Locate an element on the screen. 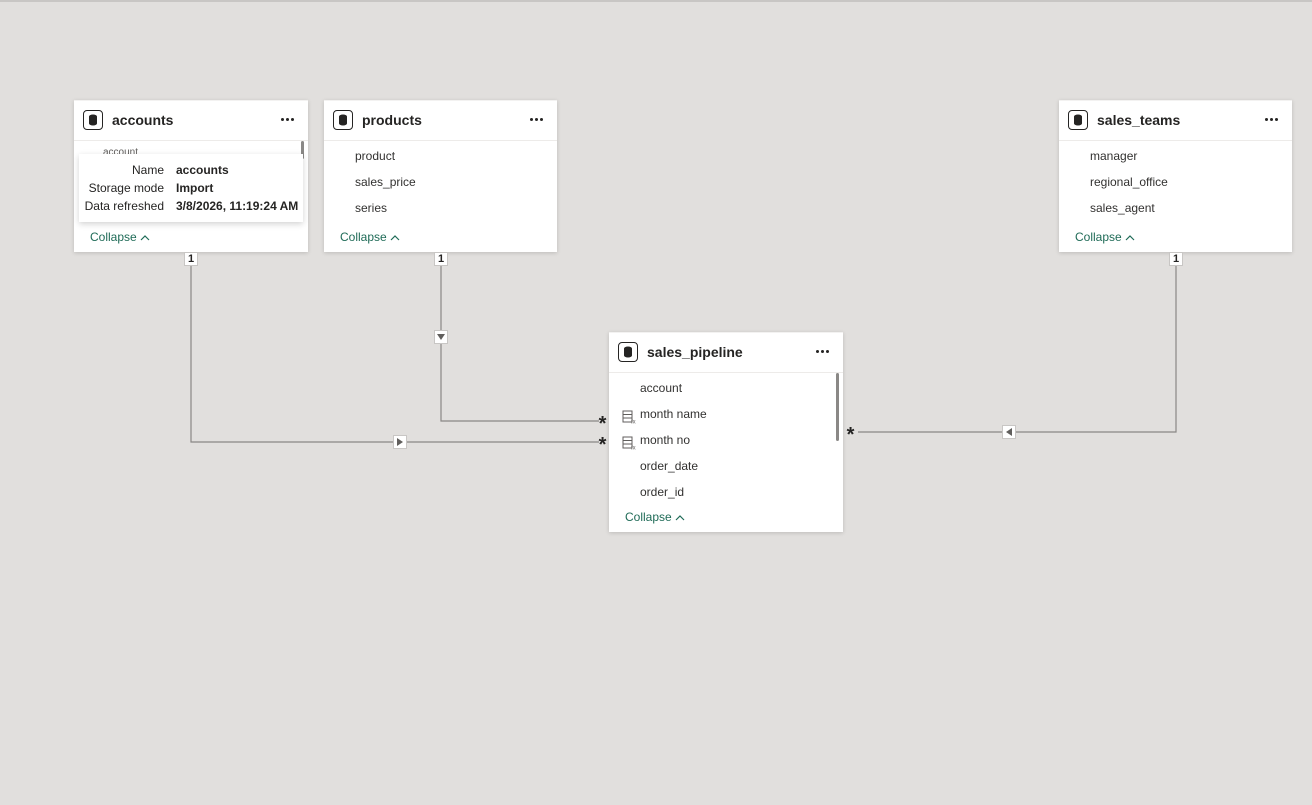  field-list: manager regional_office sales_agent is located at coordinates (1175, 181).